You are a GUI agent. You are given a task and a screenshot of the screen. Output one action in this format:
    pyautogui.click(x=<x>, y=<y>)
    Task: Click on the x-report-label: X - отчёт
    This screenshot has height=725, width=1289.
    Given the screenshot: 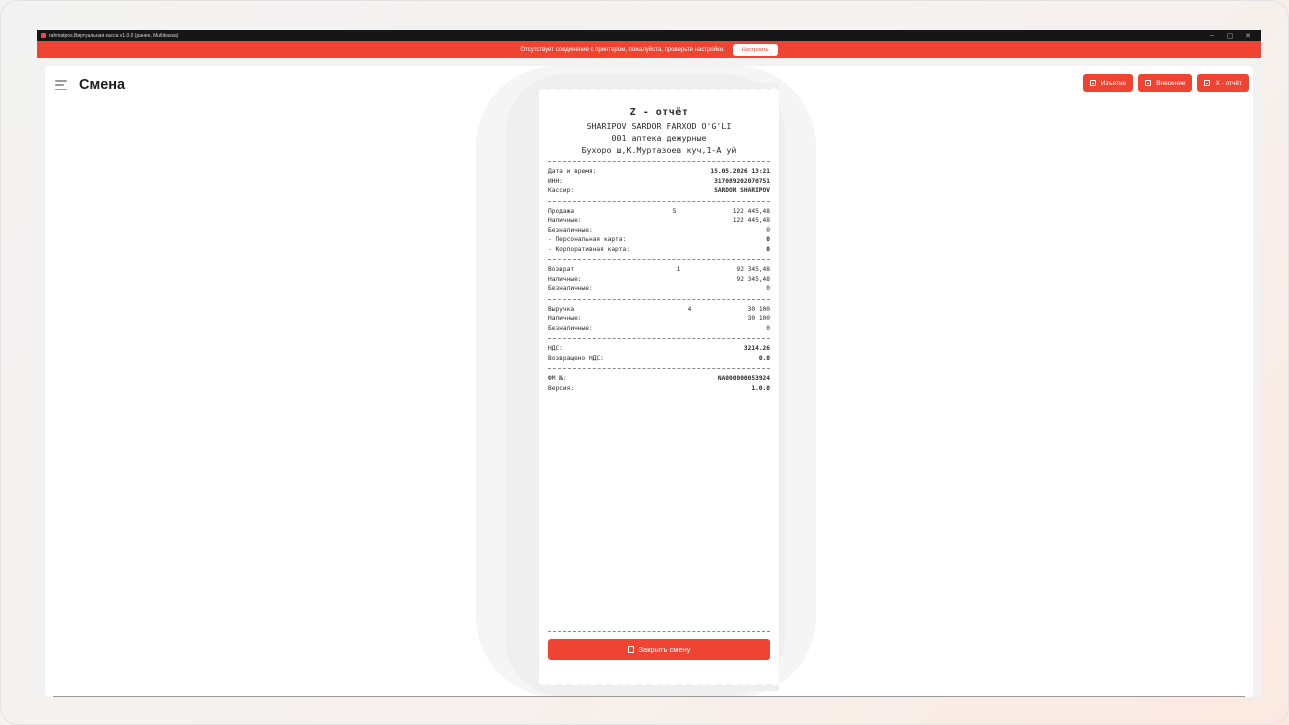 What is the action you would take?
    pyautogui.click(x=1228, y=83)
    